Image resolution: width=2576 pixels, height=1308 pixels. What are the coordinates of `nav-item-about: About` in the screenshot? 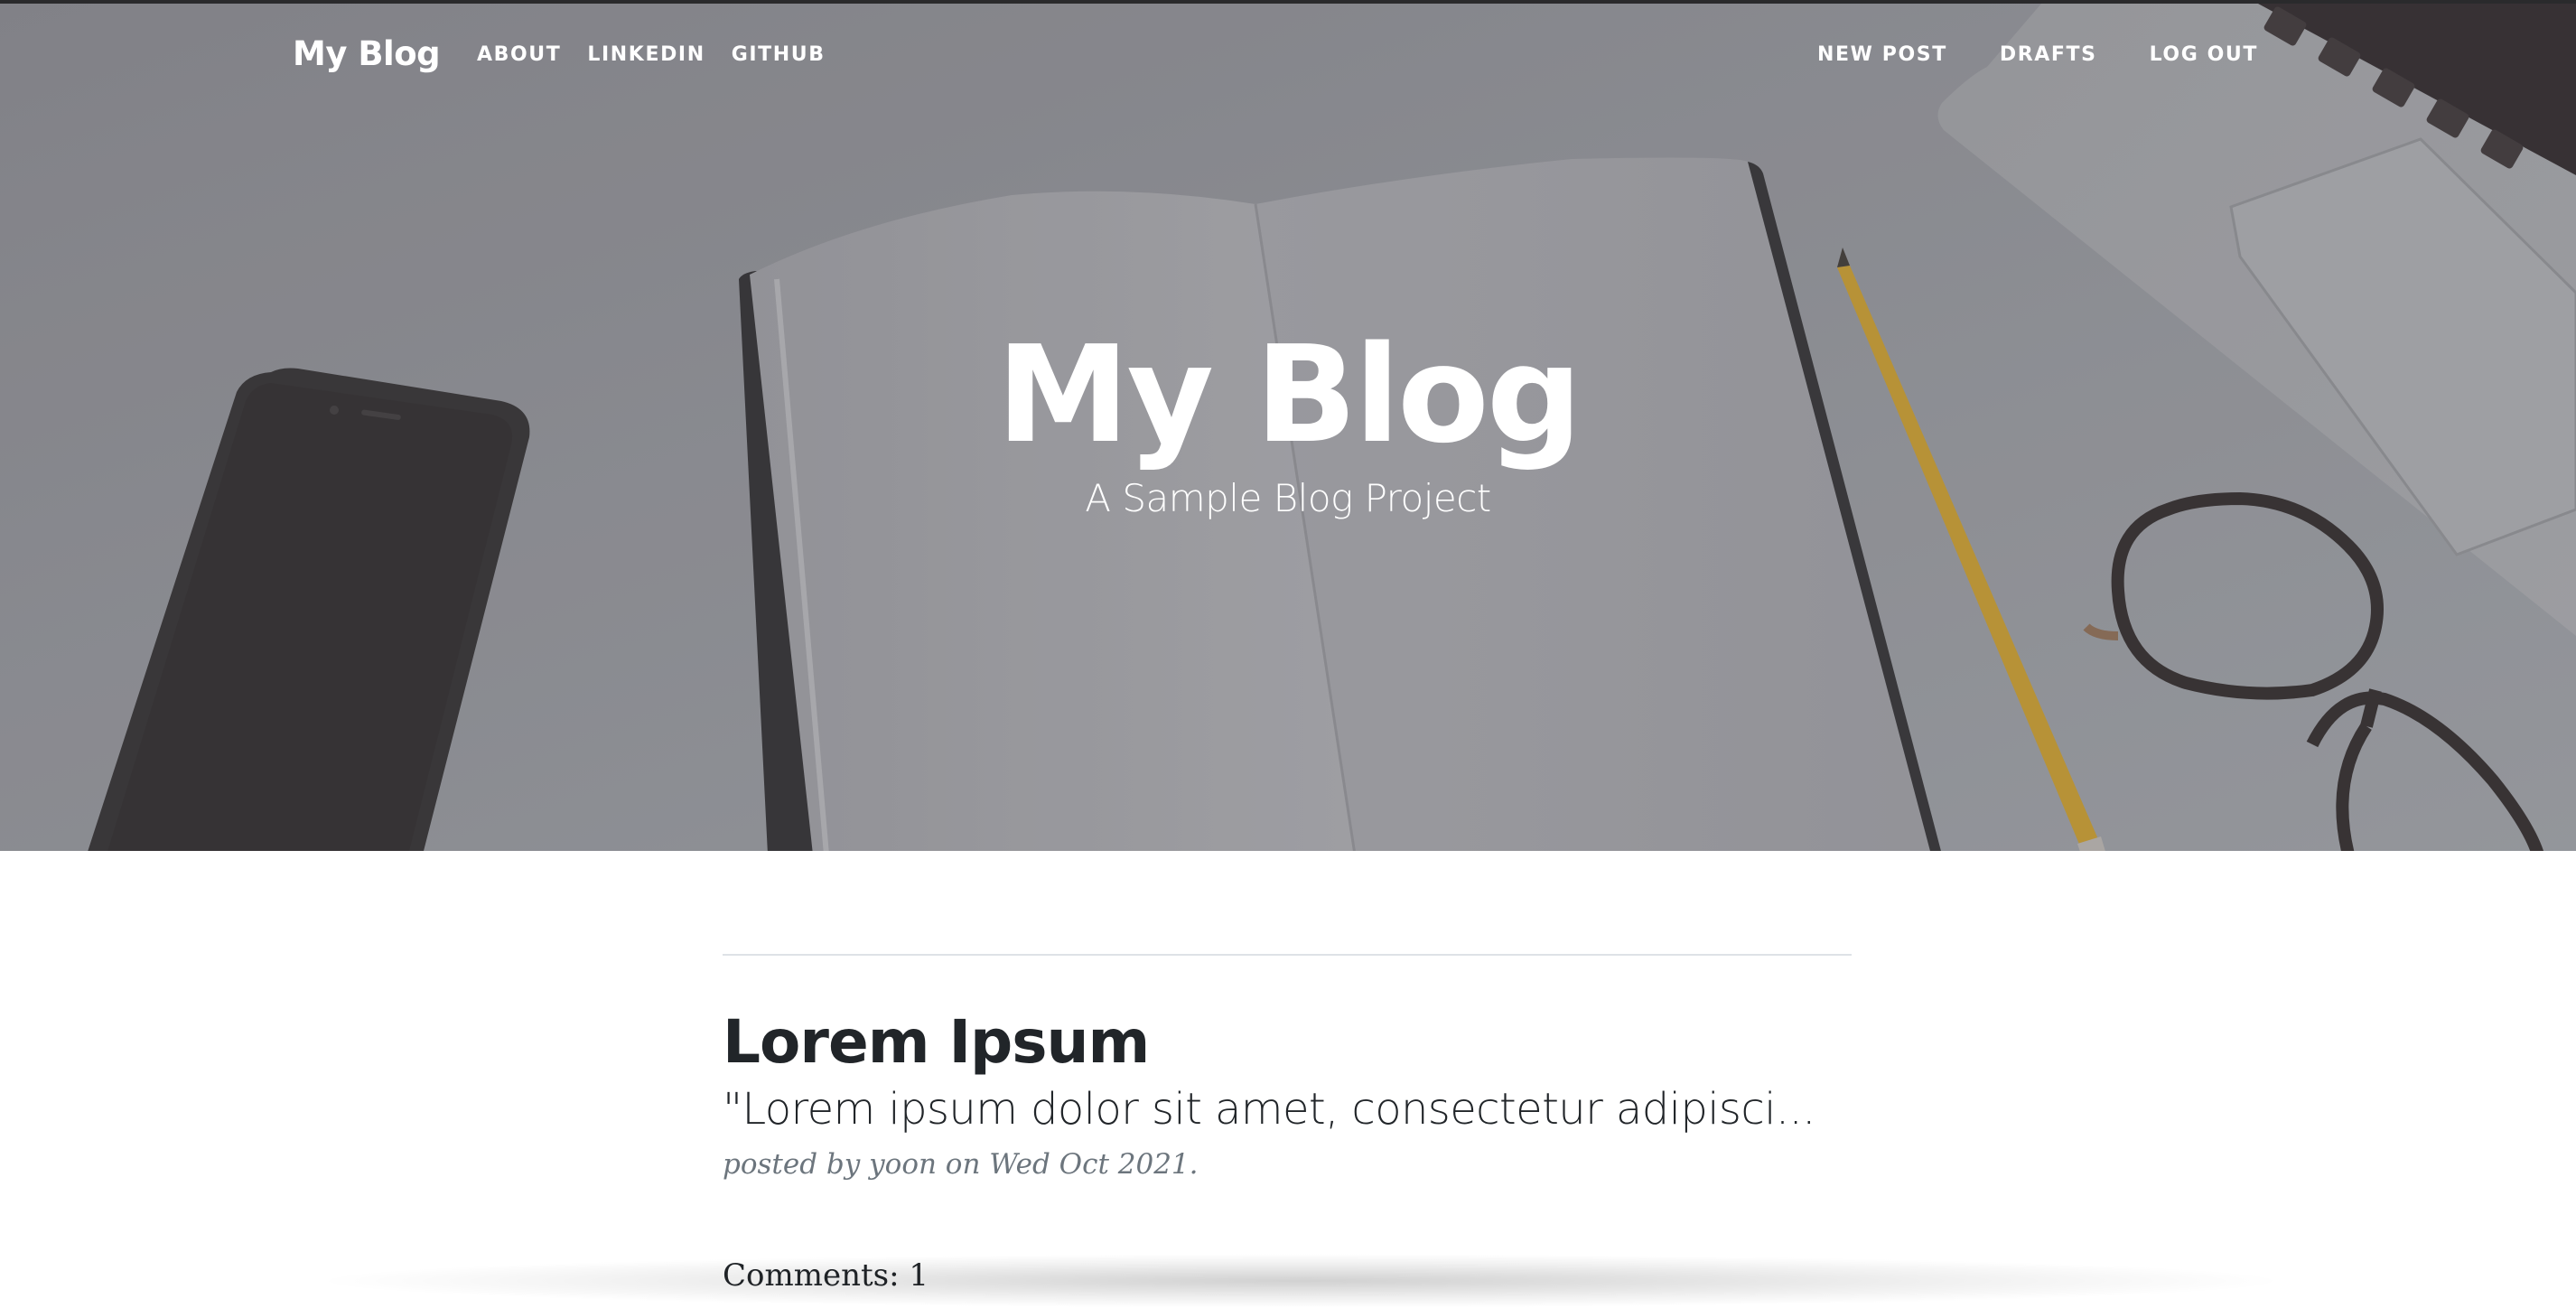 It's located at (532, 54).